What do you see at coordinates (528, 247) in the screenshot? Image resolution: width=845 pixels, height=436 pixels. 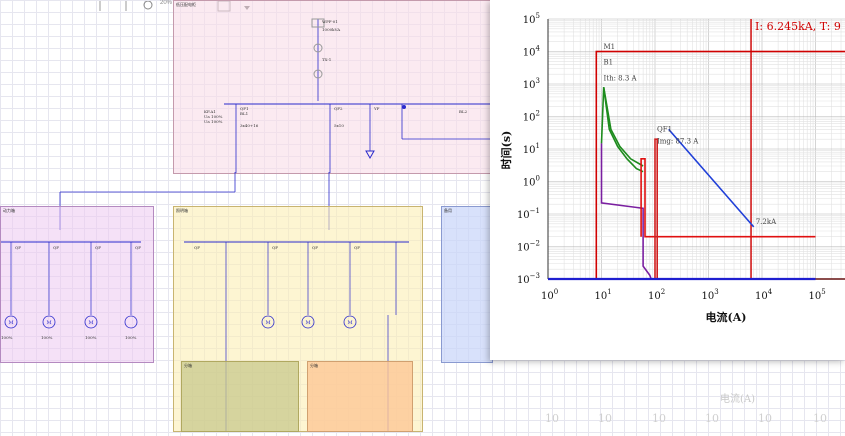 I see `y-tick-label: 10−2` at bounding box center [528, 247].